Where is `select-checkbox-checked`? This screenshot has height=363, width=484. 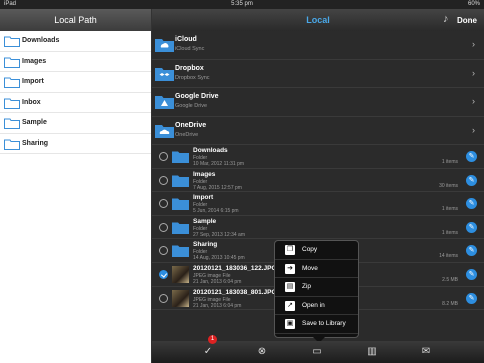
select-checkbox-checked is located at coordinates (163, 274).